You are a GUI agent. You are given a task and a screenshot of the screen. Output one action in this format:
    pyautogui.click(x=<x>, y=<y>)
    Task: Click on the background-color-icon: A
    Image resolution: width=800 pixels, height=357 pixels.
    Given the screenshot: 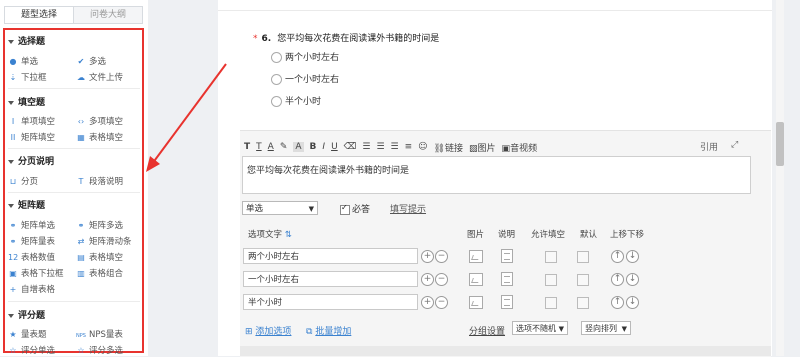 What is the action you would take?
    pyautogui.click(x=298, y=147)
    